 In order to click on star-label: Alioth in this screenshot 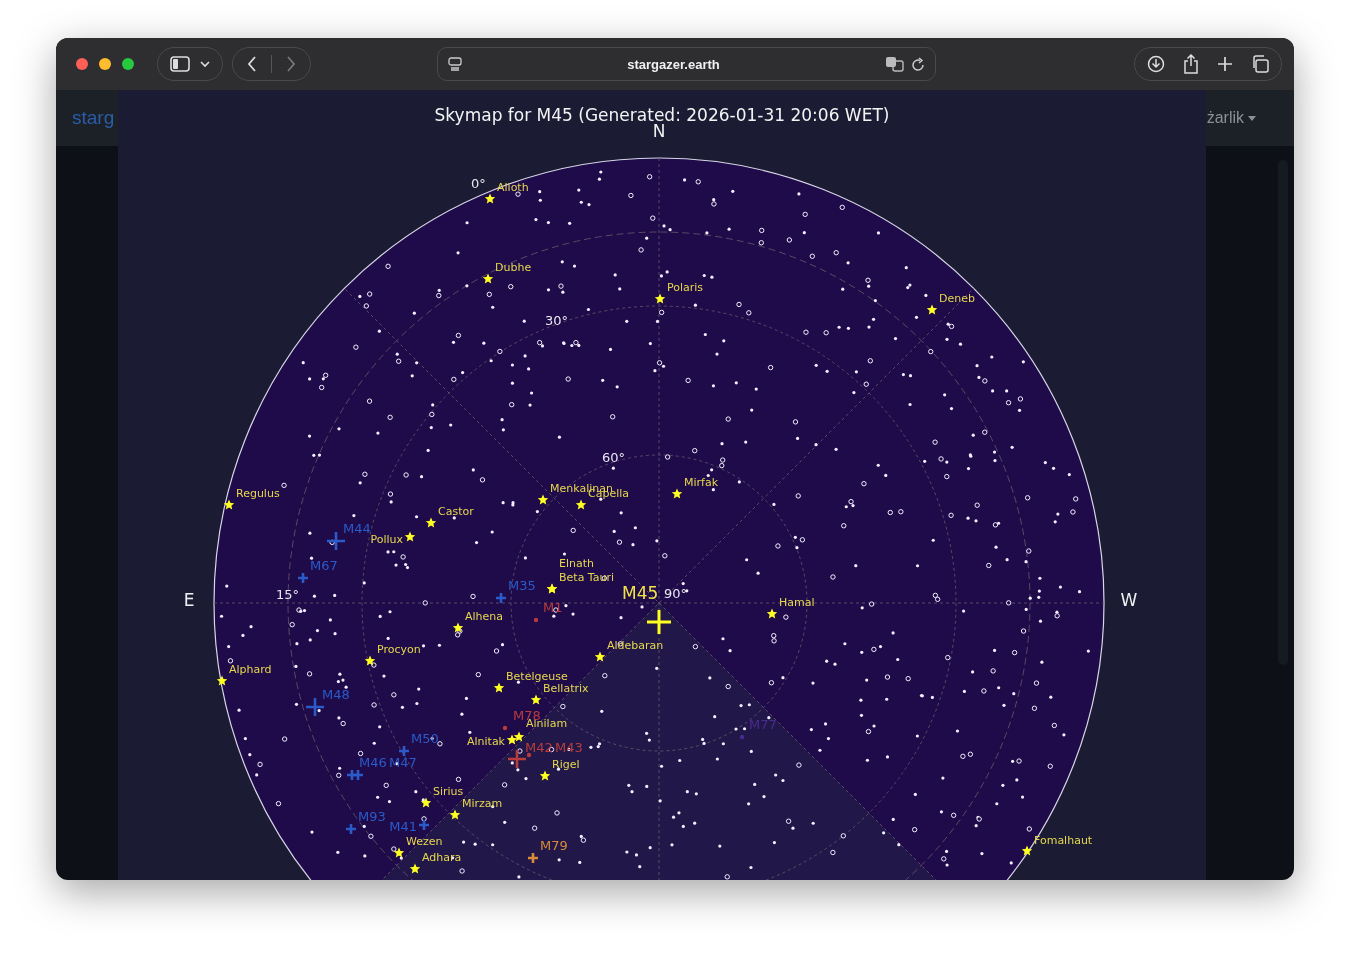, I will do `click(513, 187)`.